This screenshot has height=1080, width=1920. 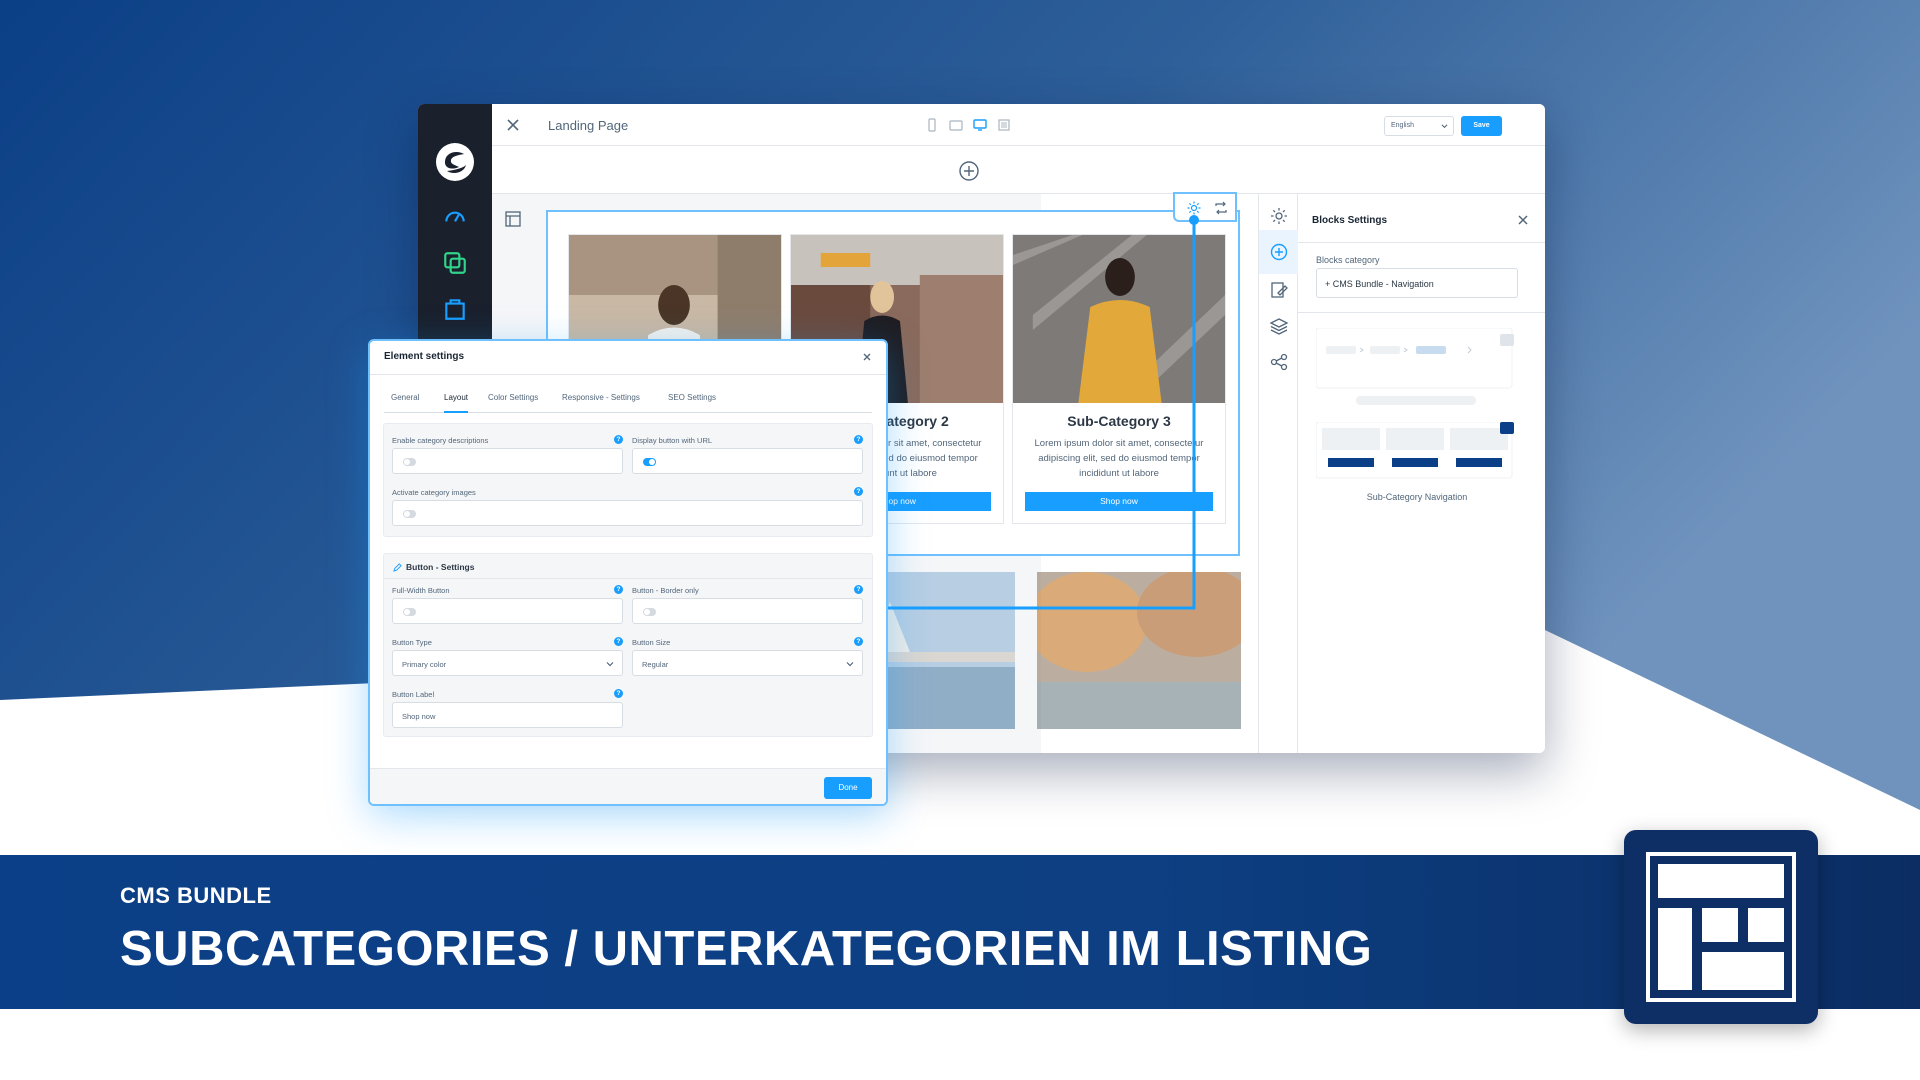 What do you see at coordinates (507, 611) in the screenshot?
I see `full-width-field` at bounding box center [507, 611].